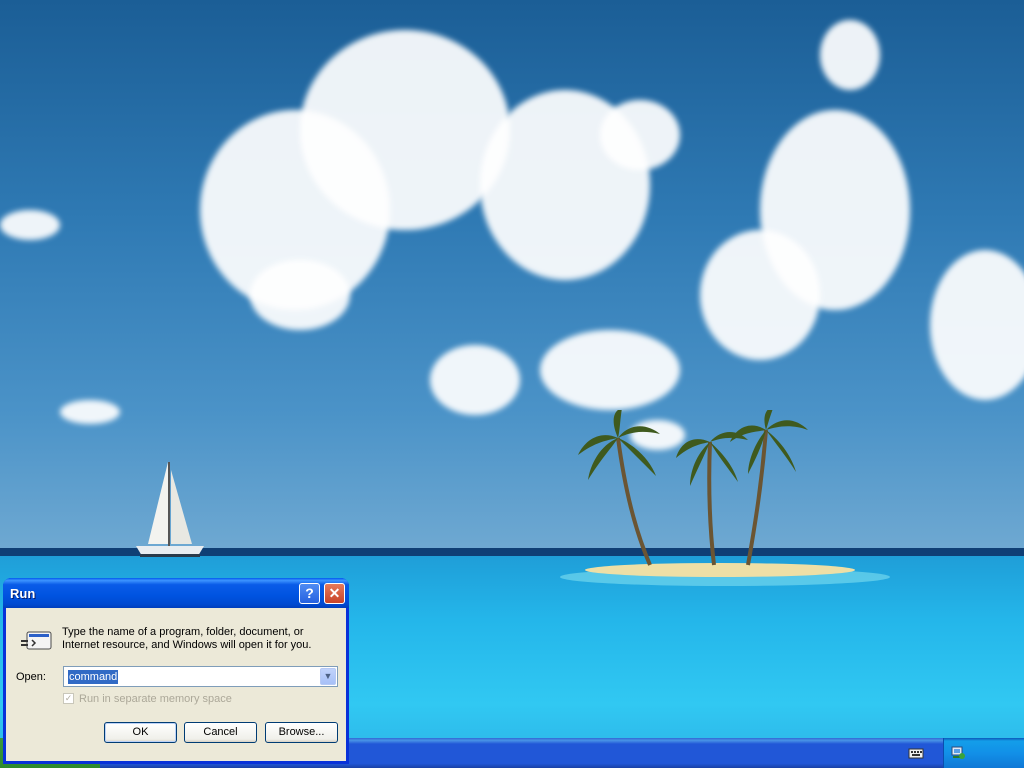 The image size is (1024, 768). What do you see at coordinates (958, 753) in the screenshot?
I see `network-icon` at bounding box center [958, 753].